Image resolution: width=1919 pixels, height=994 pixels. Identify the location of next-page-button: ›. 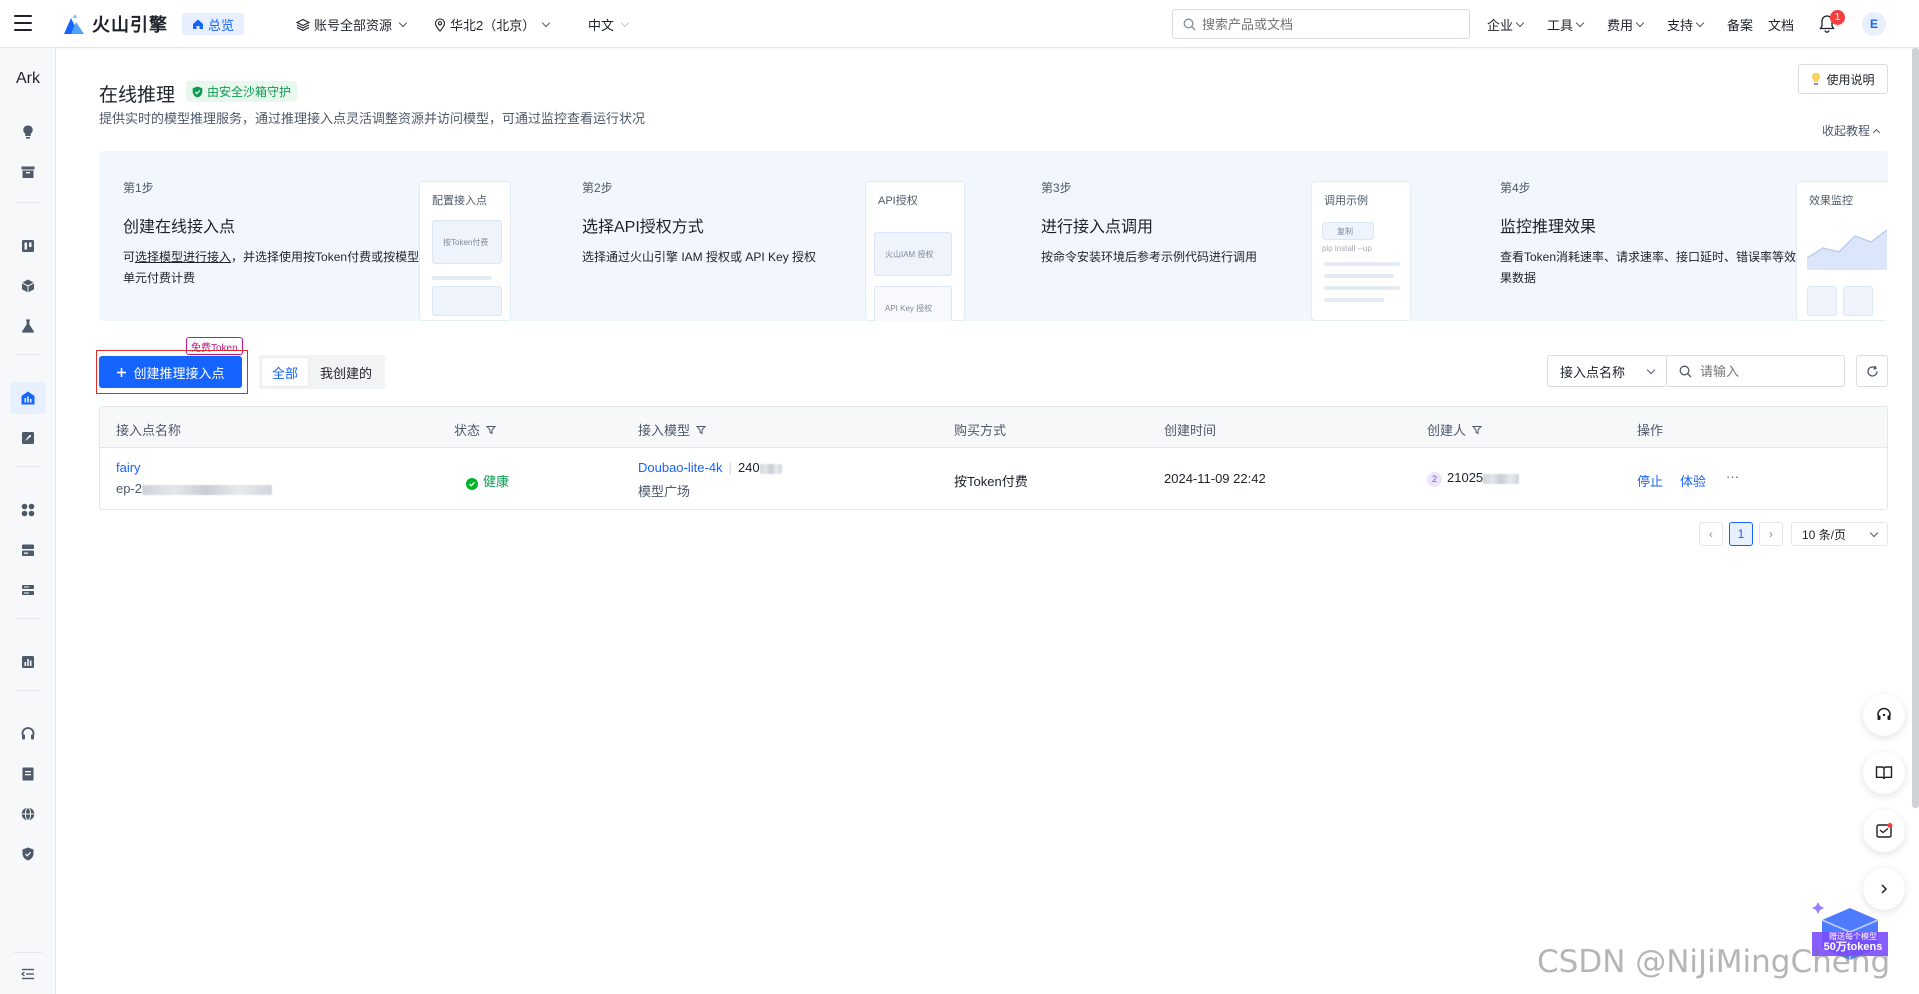
(1771, 534).